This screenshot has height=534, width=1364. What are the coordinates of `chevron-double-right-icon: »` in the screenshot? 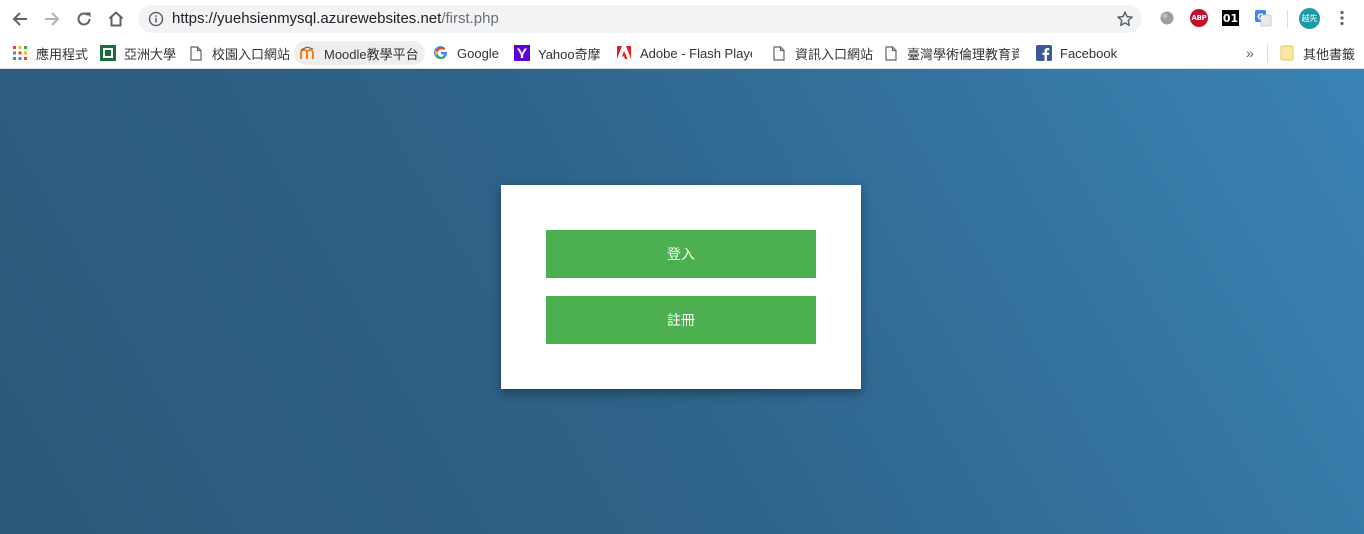 It's located at (1250, 53).